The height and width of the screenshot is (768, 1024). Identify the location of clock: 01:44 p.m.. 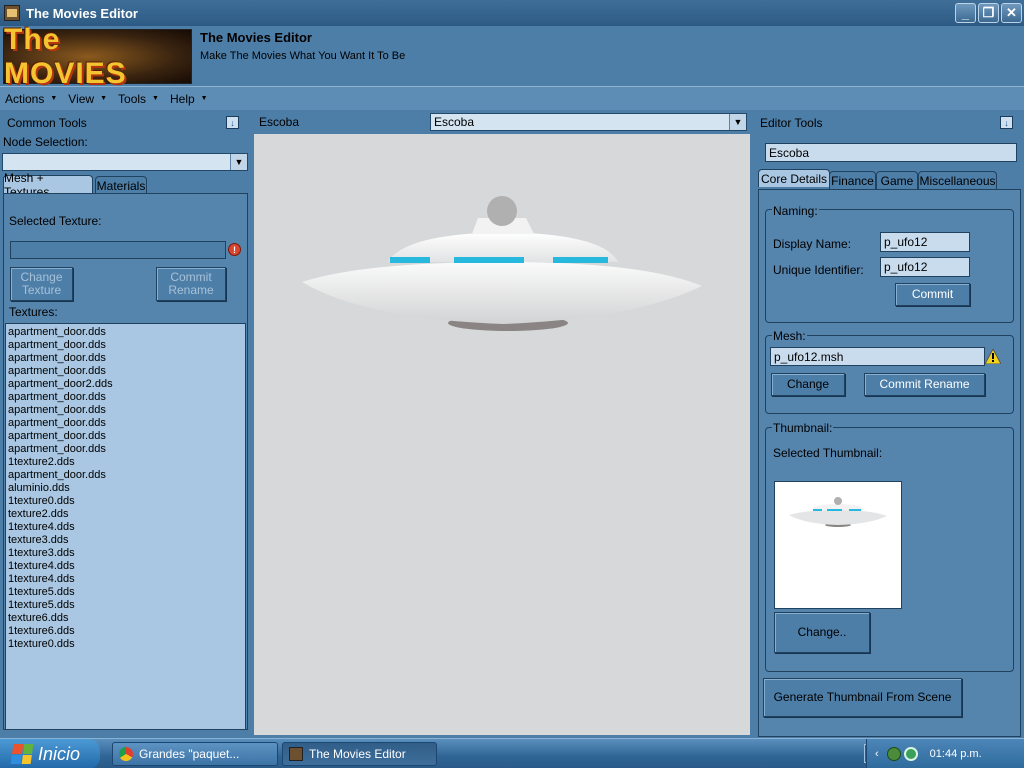
(955, 754).